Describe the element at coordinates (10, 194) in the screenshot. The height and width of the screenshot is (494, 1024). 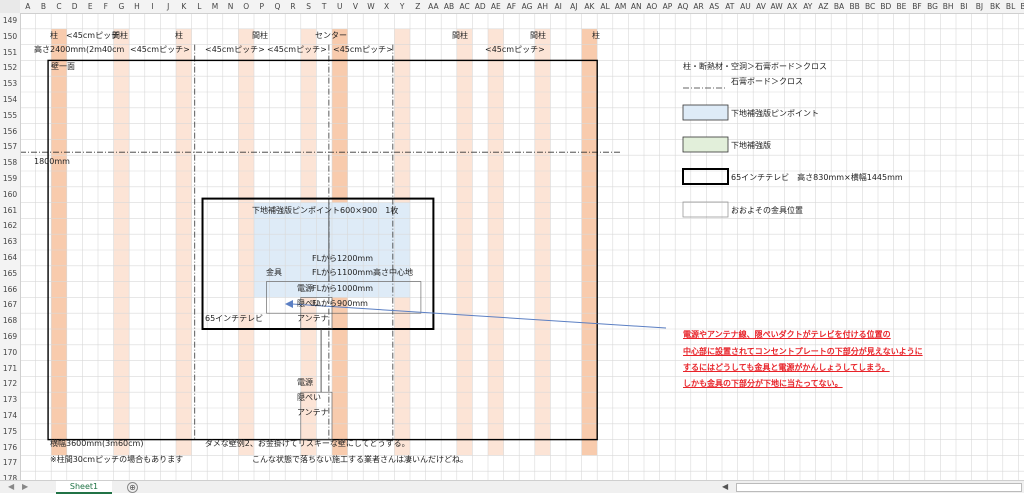
I see `row-header: 160` at that location.